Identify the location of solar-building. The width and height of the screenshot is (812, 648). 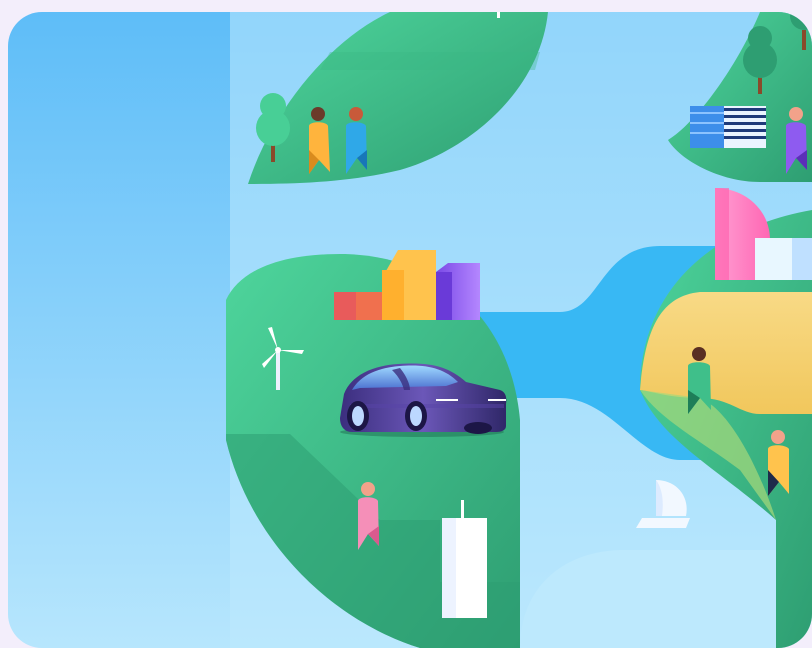
(728, 127).